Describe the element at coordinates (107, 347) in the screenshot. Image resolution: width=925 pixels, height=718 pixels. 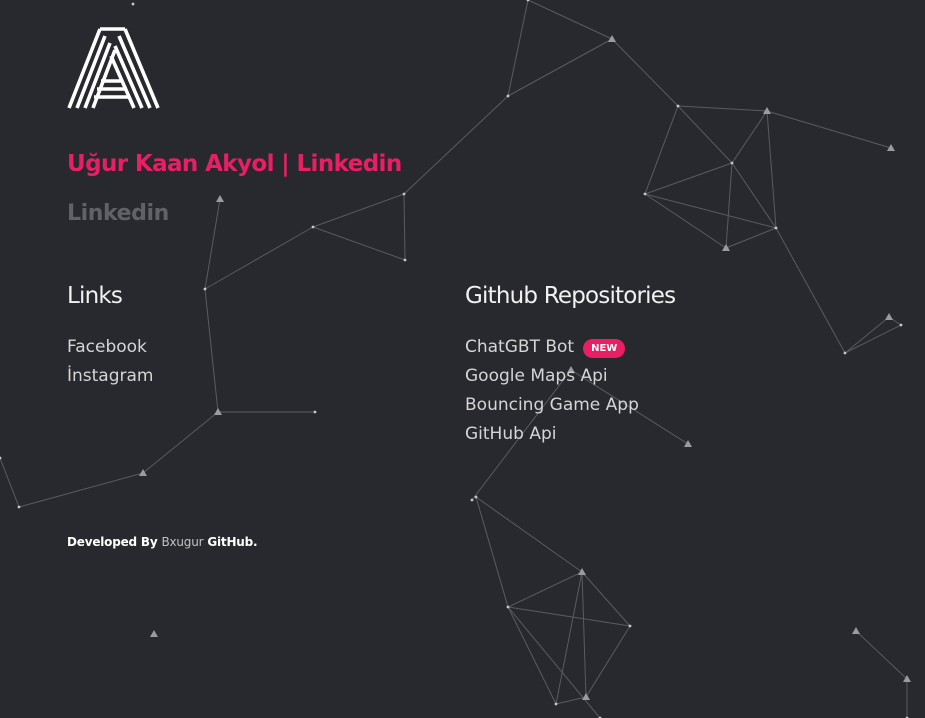
I see `facebook-link: Facebook` at that location.